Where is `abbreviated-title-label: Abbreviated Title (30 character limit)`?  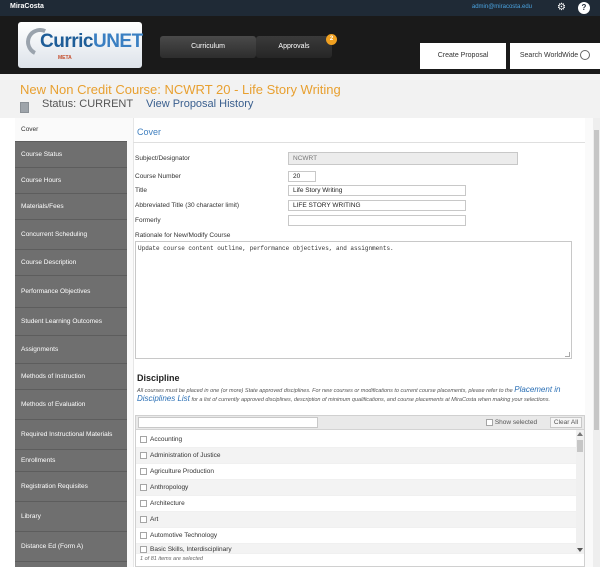
abbreviated-title-label: Abbreviated Title (30 character limit) is located at coordinates (187, 205).